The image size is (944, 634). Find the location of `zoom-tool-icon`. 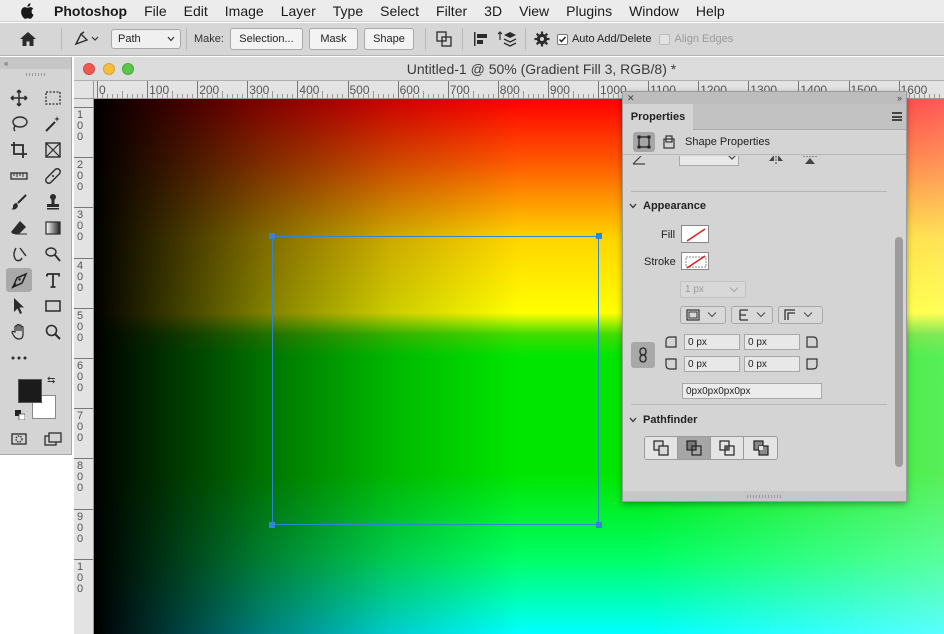

zoom-tool-icon is located at coordinates (53, 332).